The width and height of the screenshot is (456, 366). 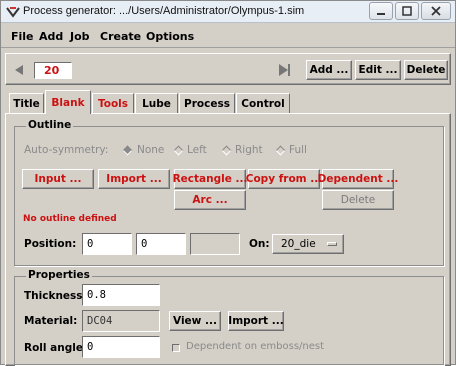 I want to click on thickness-label: Thickness:, so click(x=55, y=296).